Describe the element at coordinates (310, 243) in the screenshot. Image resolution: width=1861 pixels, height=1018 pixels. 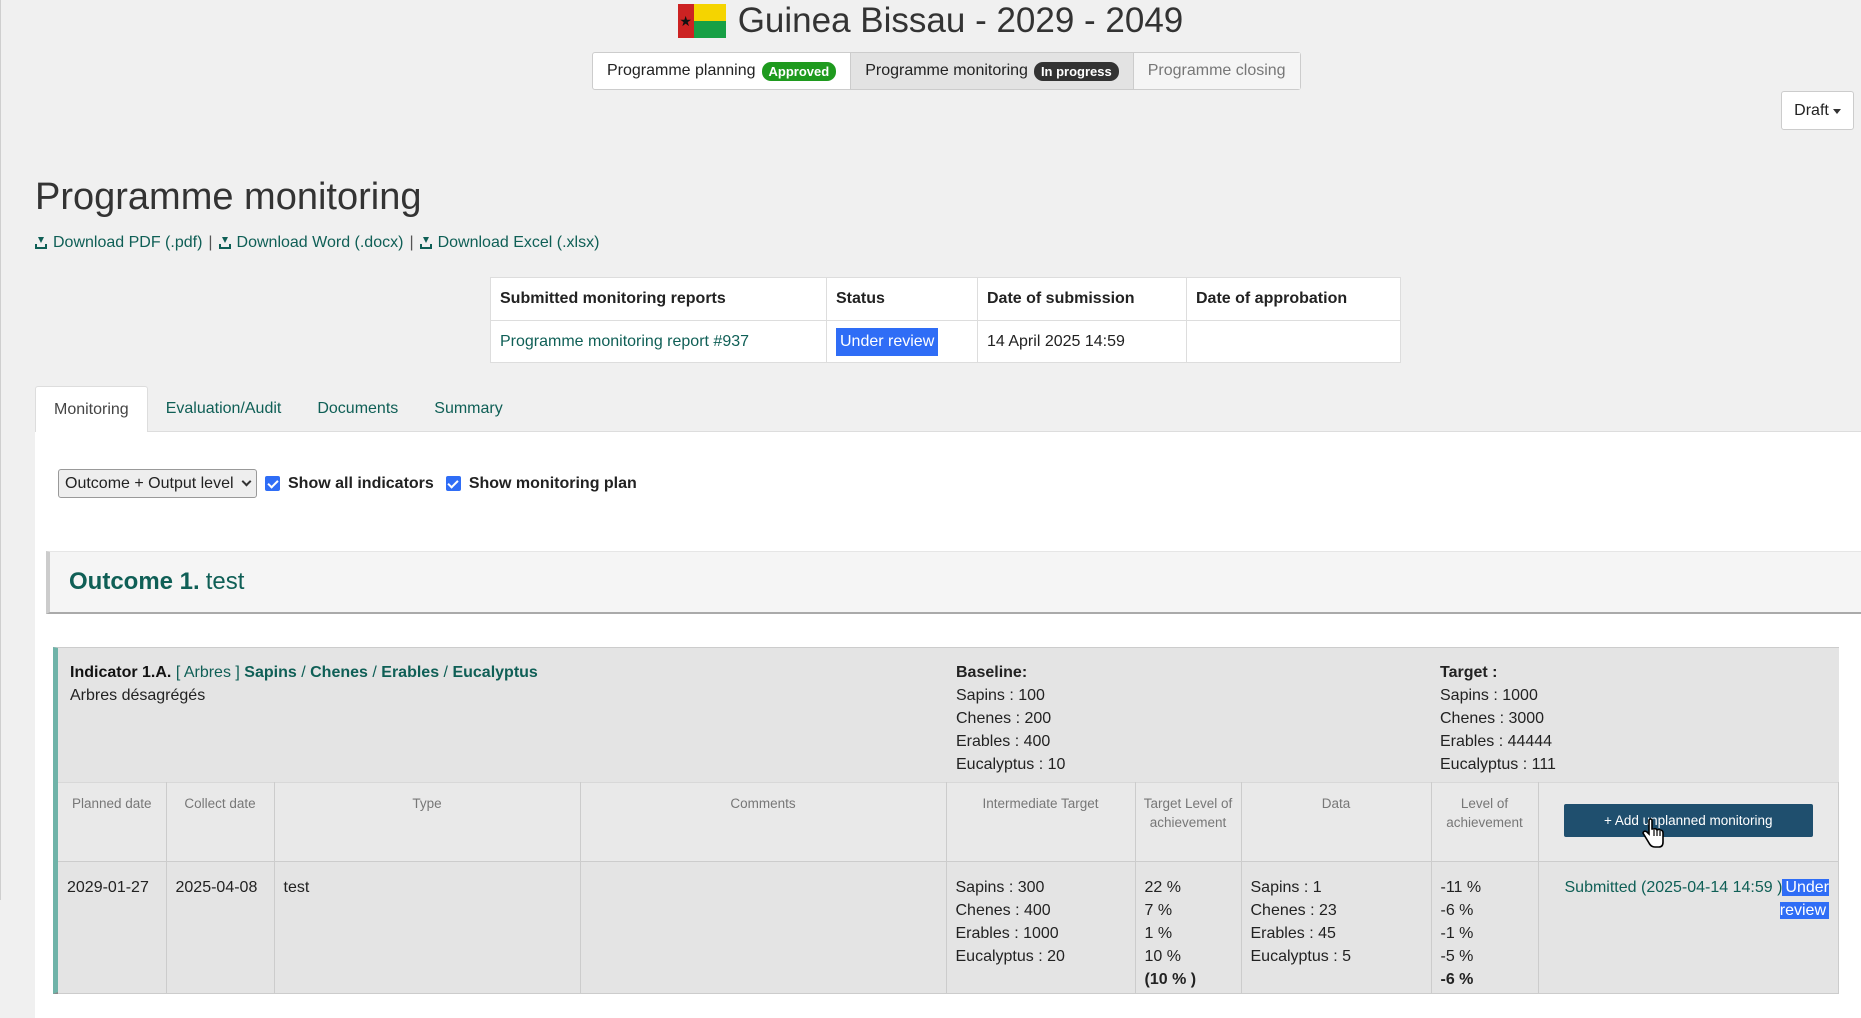
I see `download-word-link: Download Word (.docx)` at that location.